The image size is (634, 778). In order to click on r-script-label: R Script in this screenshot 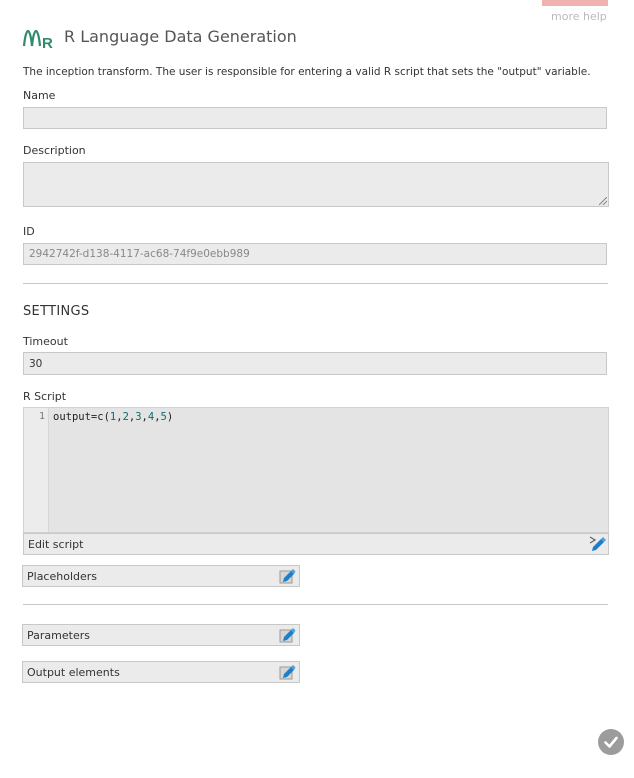, I will do `click(45, 396)`.